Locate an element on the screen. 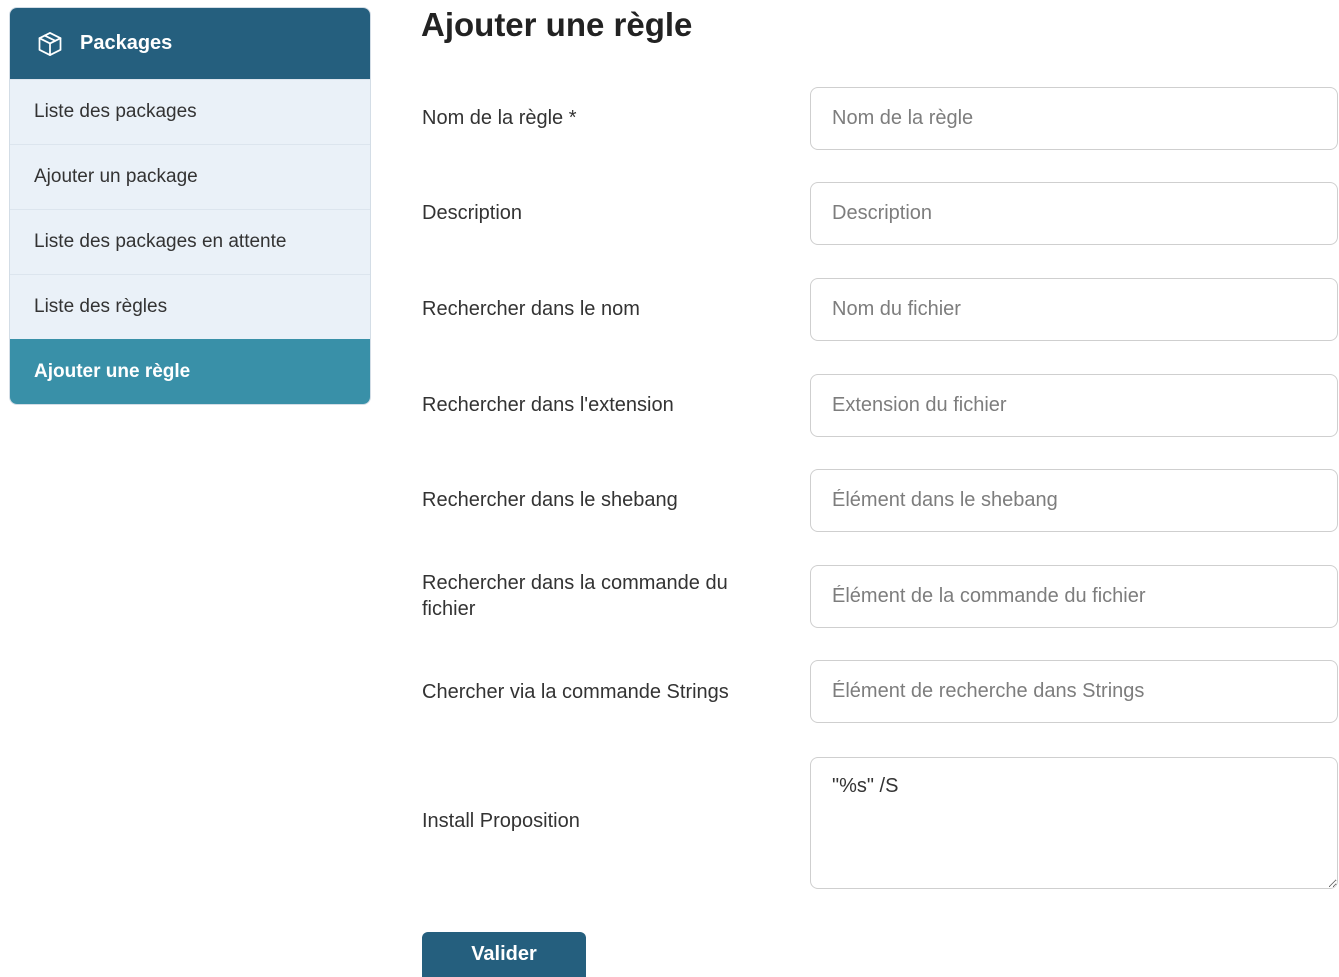  sidebar-item-add-rule: Ajouter une règle is located at coordinates (190, 371).